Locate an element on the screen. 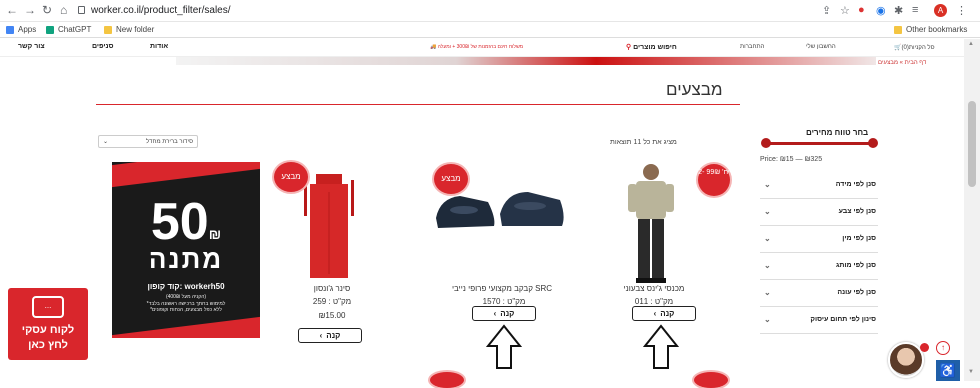 This screenshot has width=980, height=388. product-sku: מק"ט : 259 is located at coordinates (332, 301).